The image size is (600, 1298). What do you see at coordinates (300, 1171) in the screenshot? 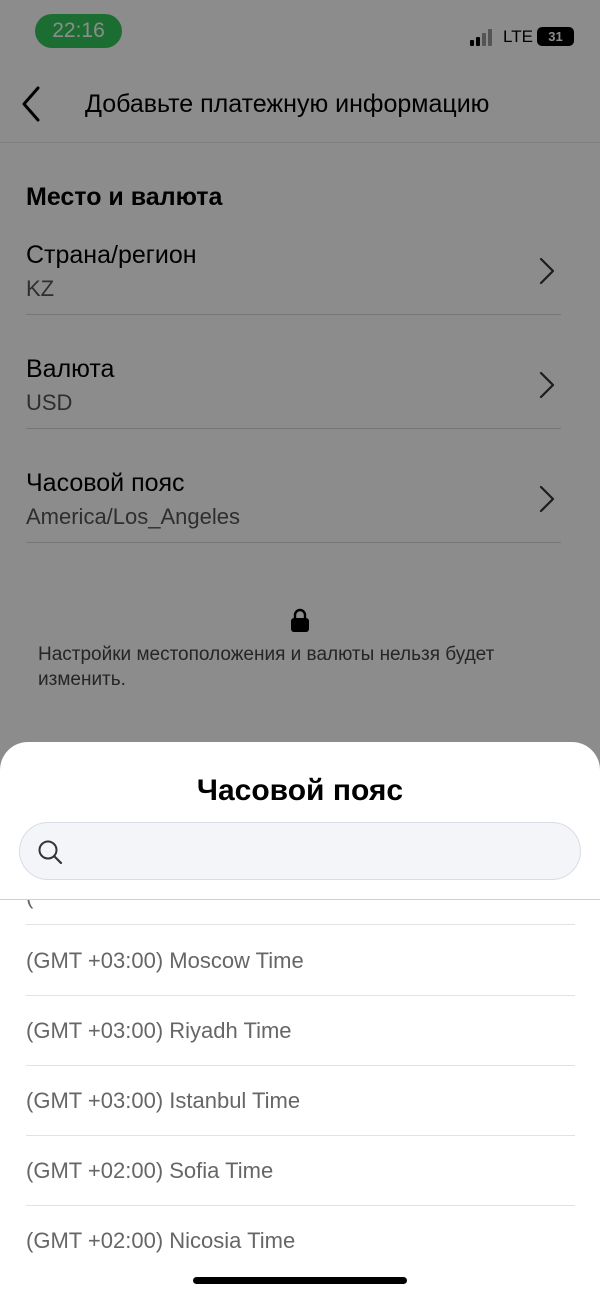
I see `list-item: (GMT +02:00) Sofia Time` at bounding box center [300, 1171].